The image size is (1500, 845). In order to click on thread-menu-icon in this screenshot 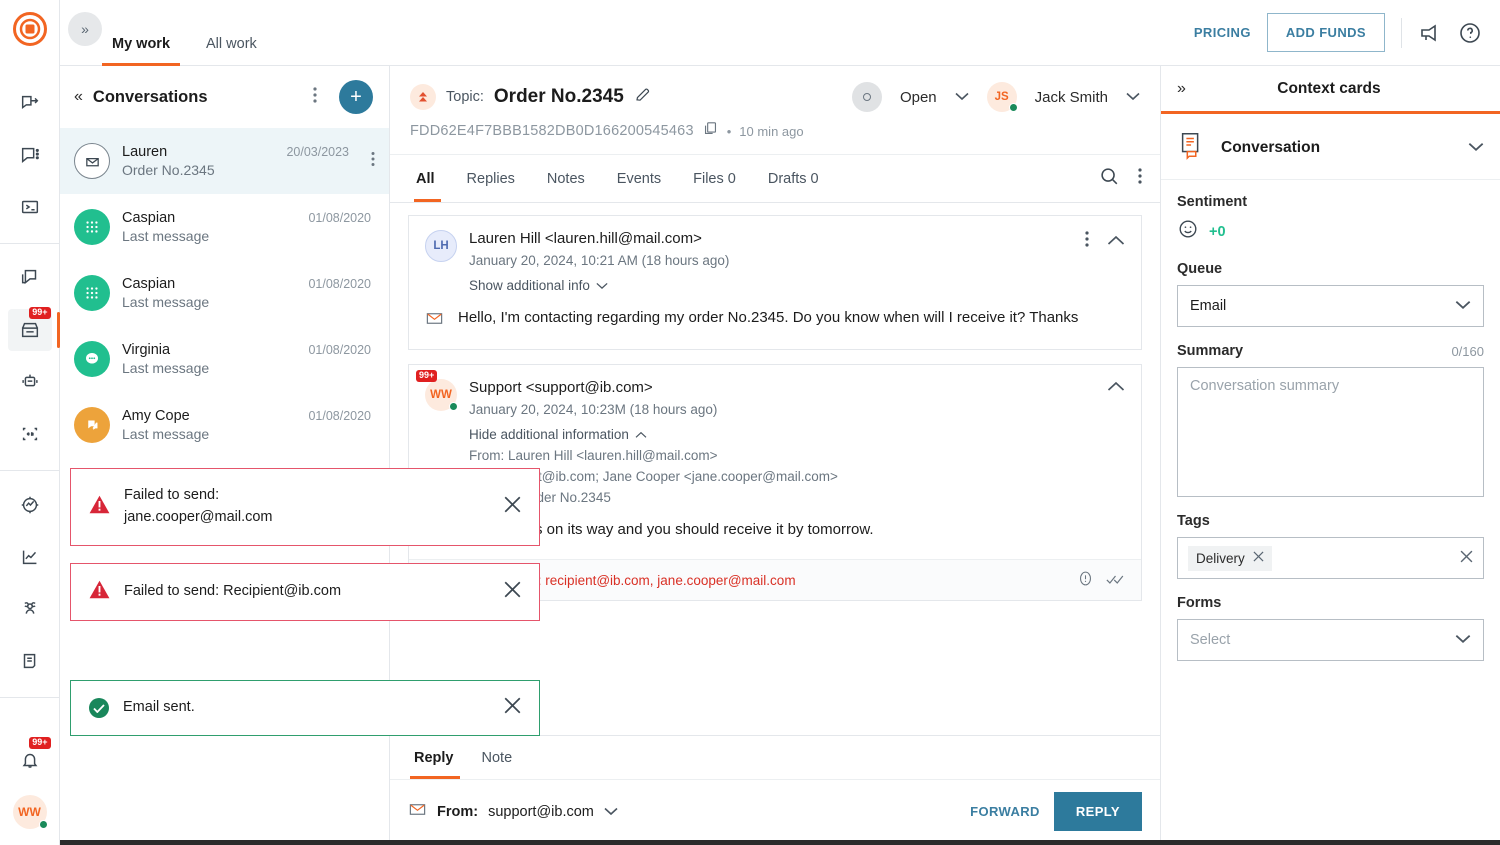, I will do `click(1140, 178)`.